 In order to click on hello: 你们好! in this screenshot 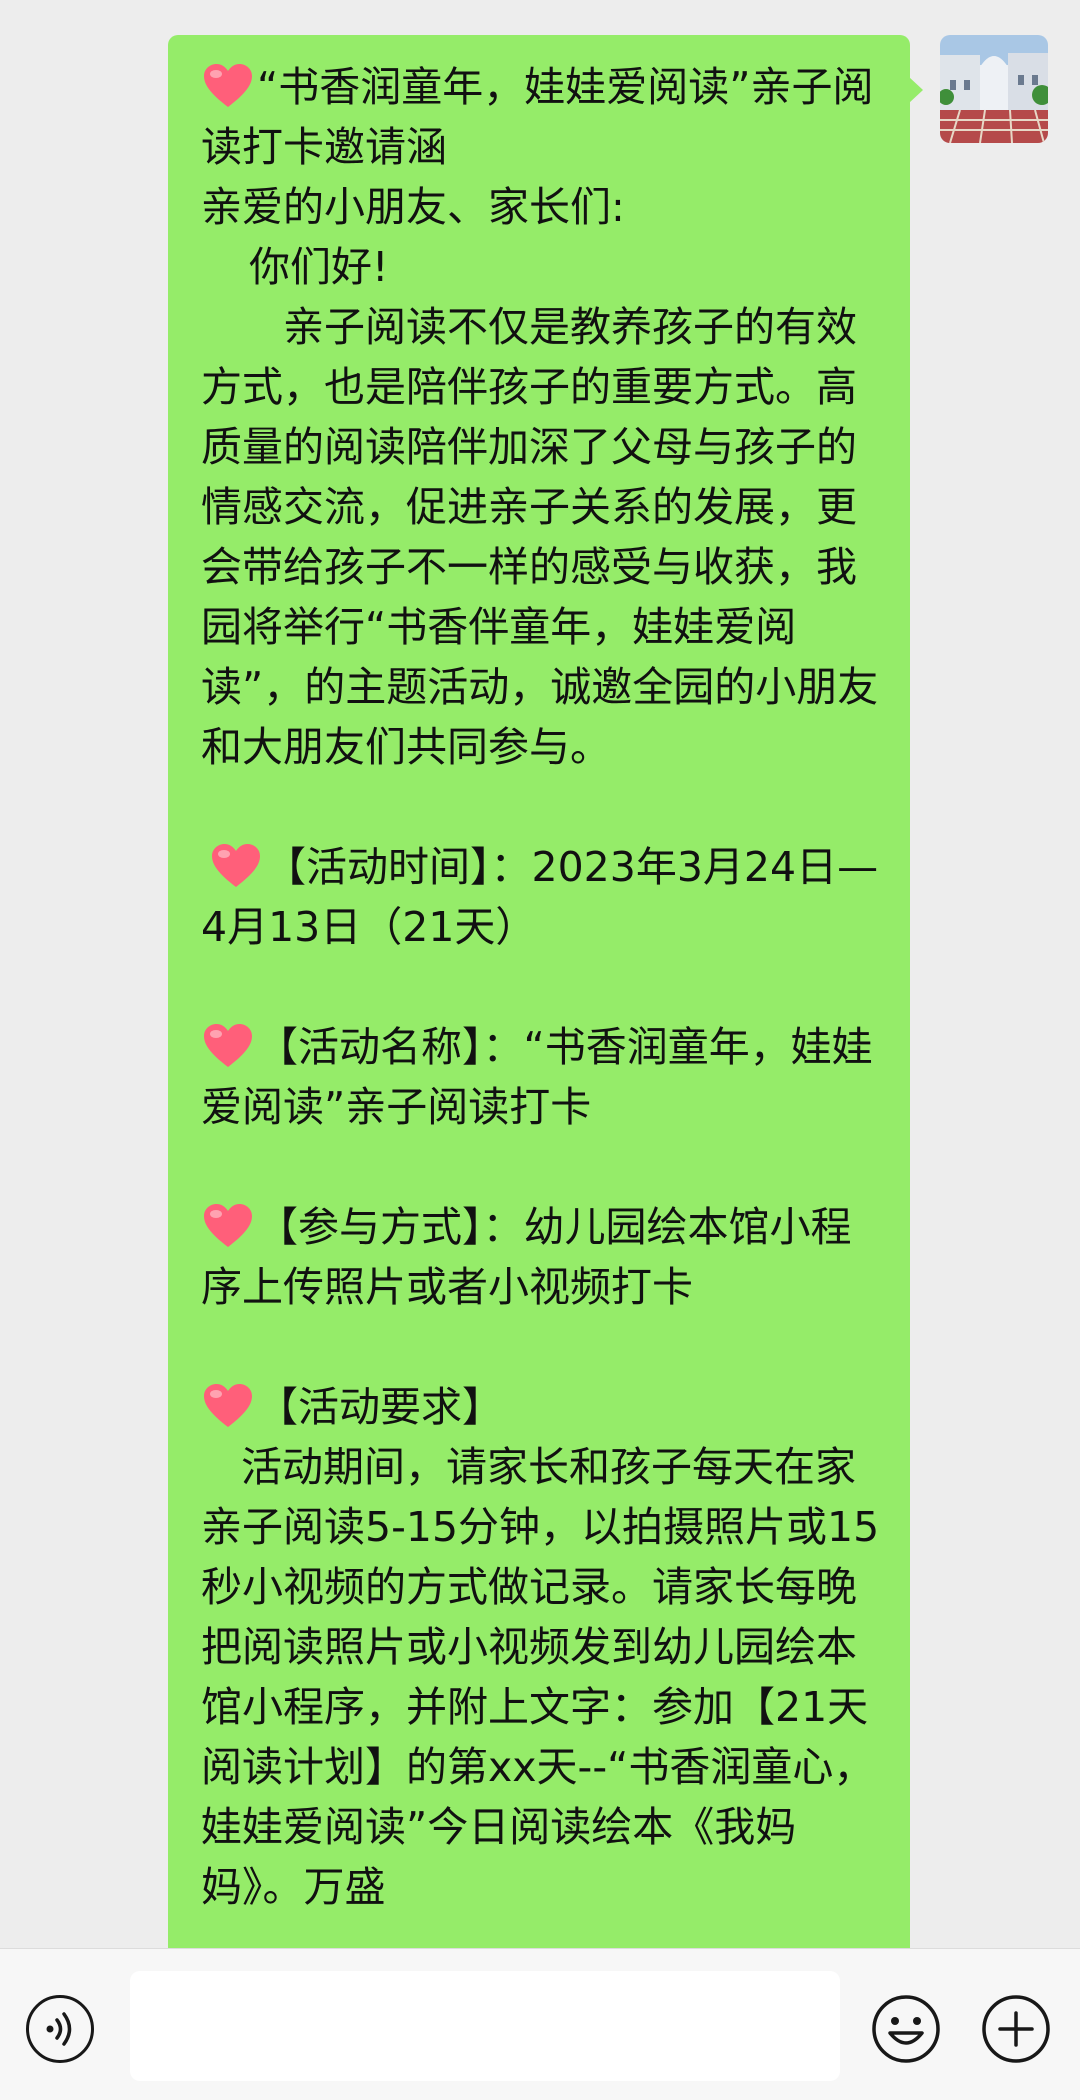, I will do `click(319, 267)`.